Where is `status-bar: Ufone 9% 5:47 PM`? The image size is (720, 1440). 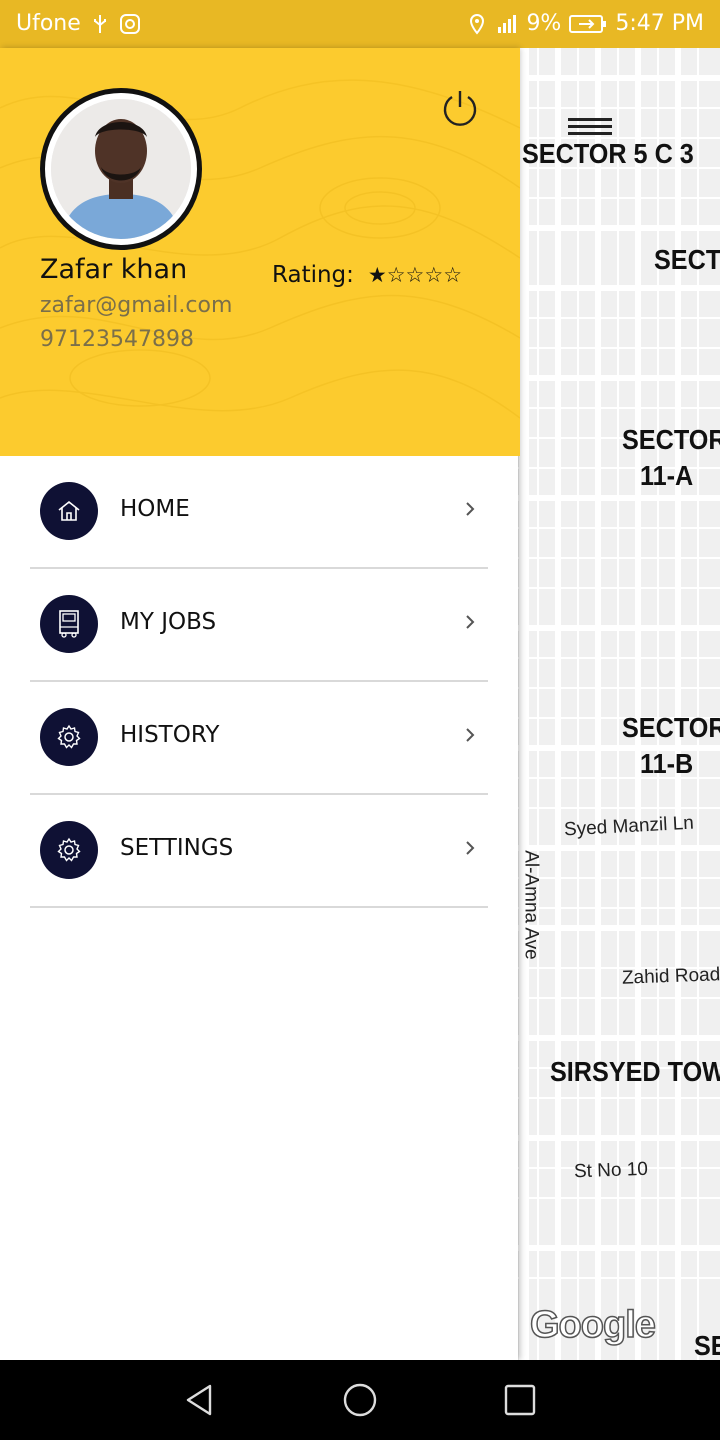
status-bar: Ufone 9% 5:47 PM is located at coordinates (360, 24).